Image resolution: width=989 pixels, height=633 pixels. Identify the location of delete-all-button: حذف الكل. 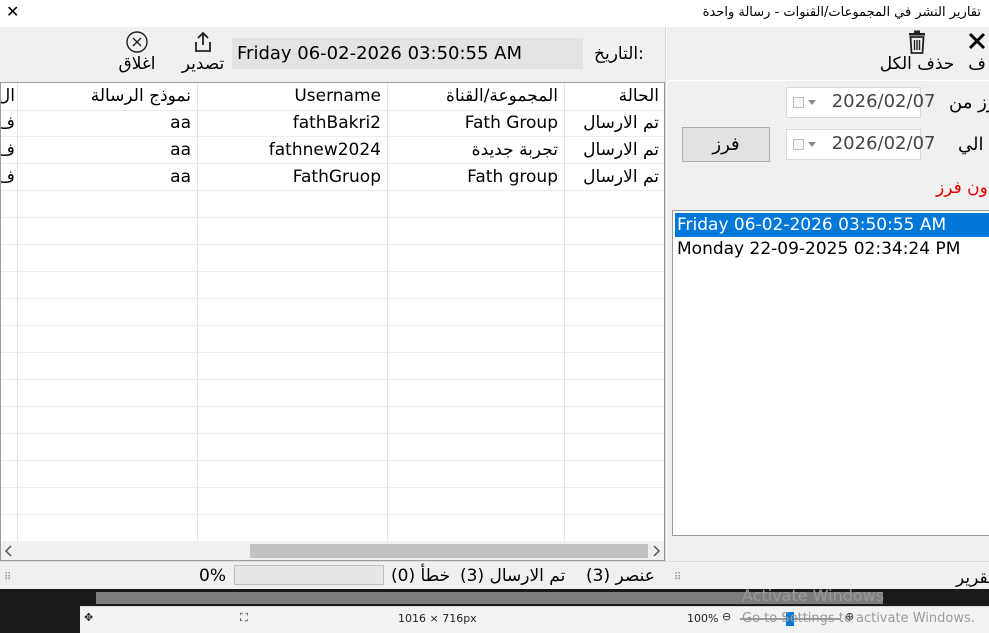
(917, 52).